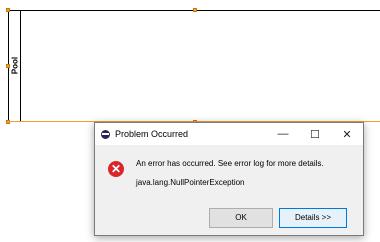 The width and height of the screenshot is (380, 242). What do you see at coordinates (190, 182) in the screenshot?
I see `exception-text: java.lang.NullPointerException` at bounding box center [190, 182].